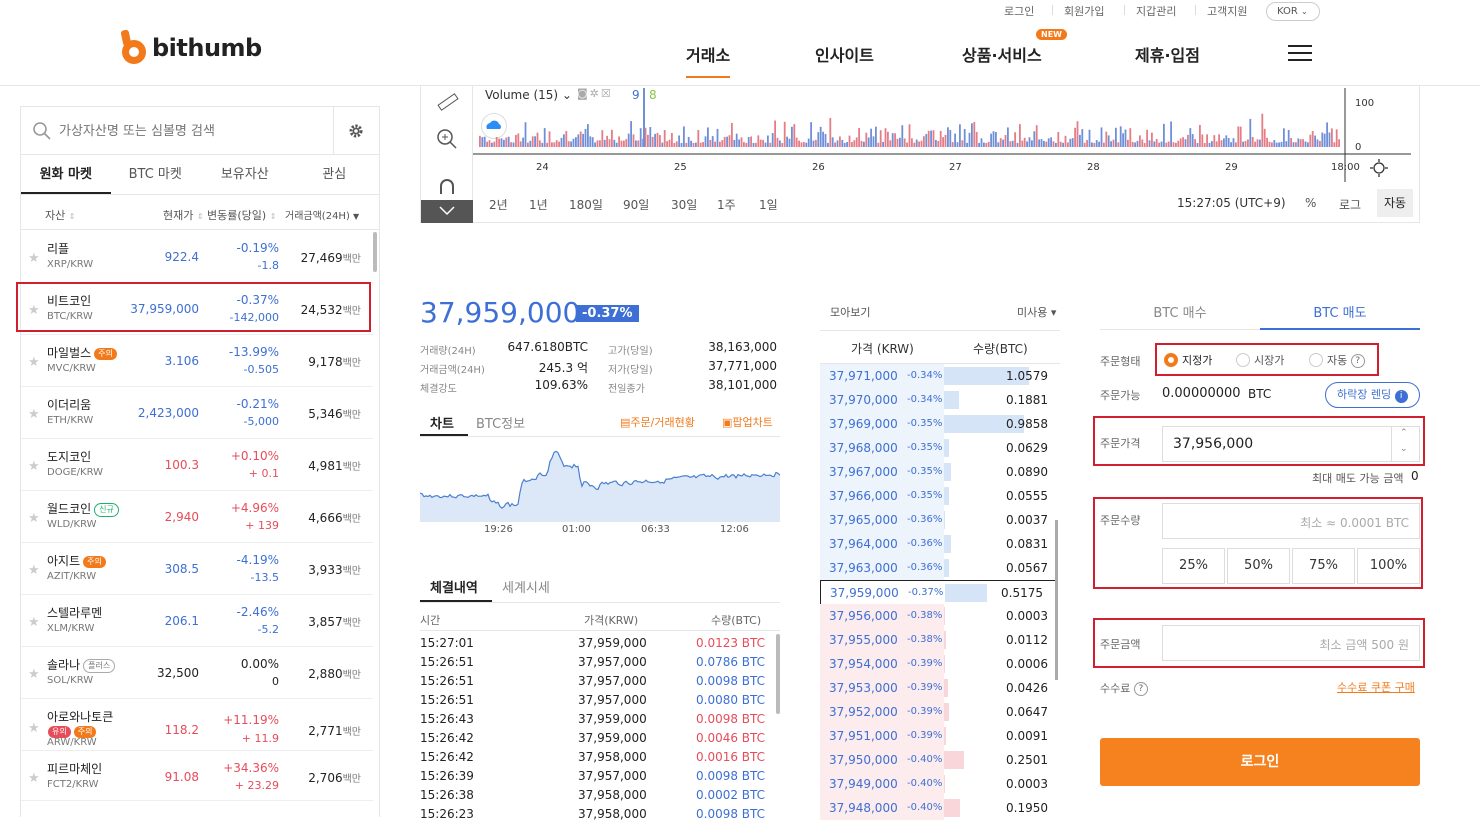  Describe the element at coordinates (60, 215) in the screenshot. I see `col-asset: 자산 ⇕` at that location.